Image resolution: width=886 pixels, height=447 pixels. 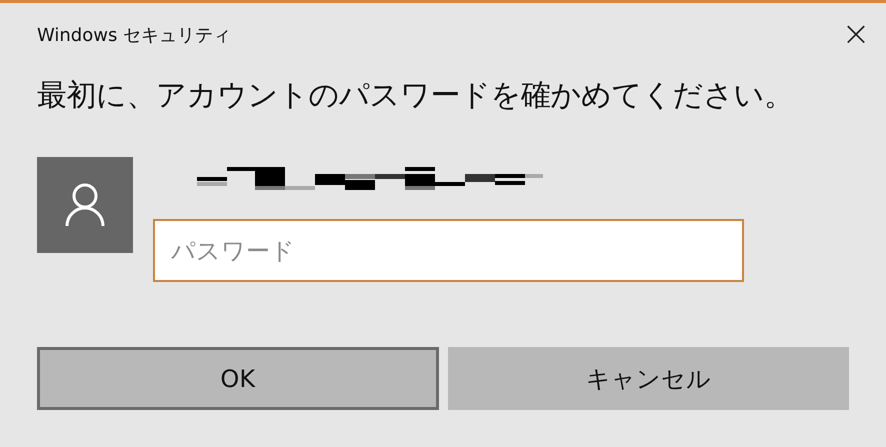 What do you see at coordinates (237, 378) in the screenshot?
I see `ok-button: OK` at bounding box center [237, 378].